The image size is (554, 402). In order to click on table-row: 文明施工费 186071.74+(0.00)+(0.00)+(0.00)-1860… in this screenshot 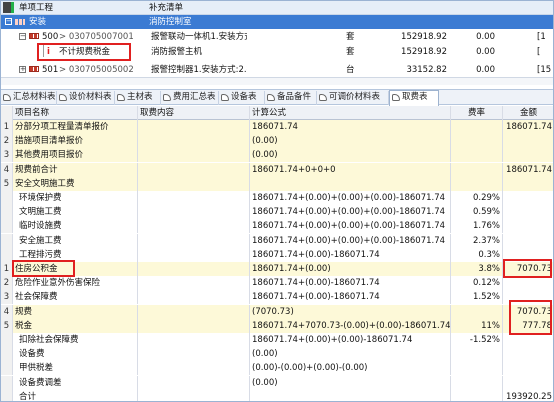, I will do `click(277, 212)`.